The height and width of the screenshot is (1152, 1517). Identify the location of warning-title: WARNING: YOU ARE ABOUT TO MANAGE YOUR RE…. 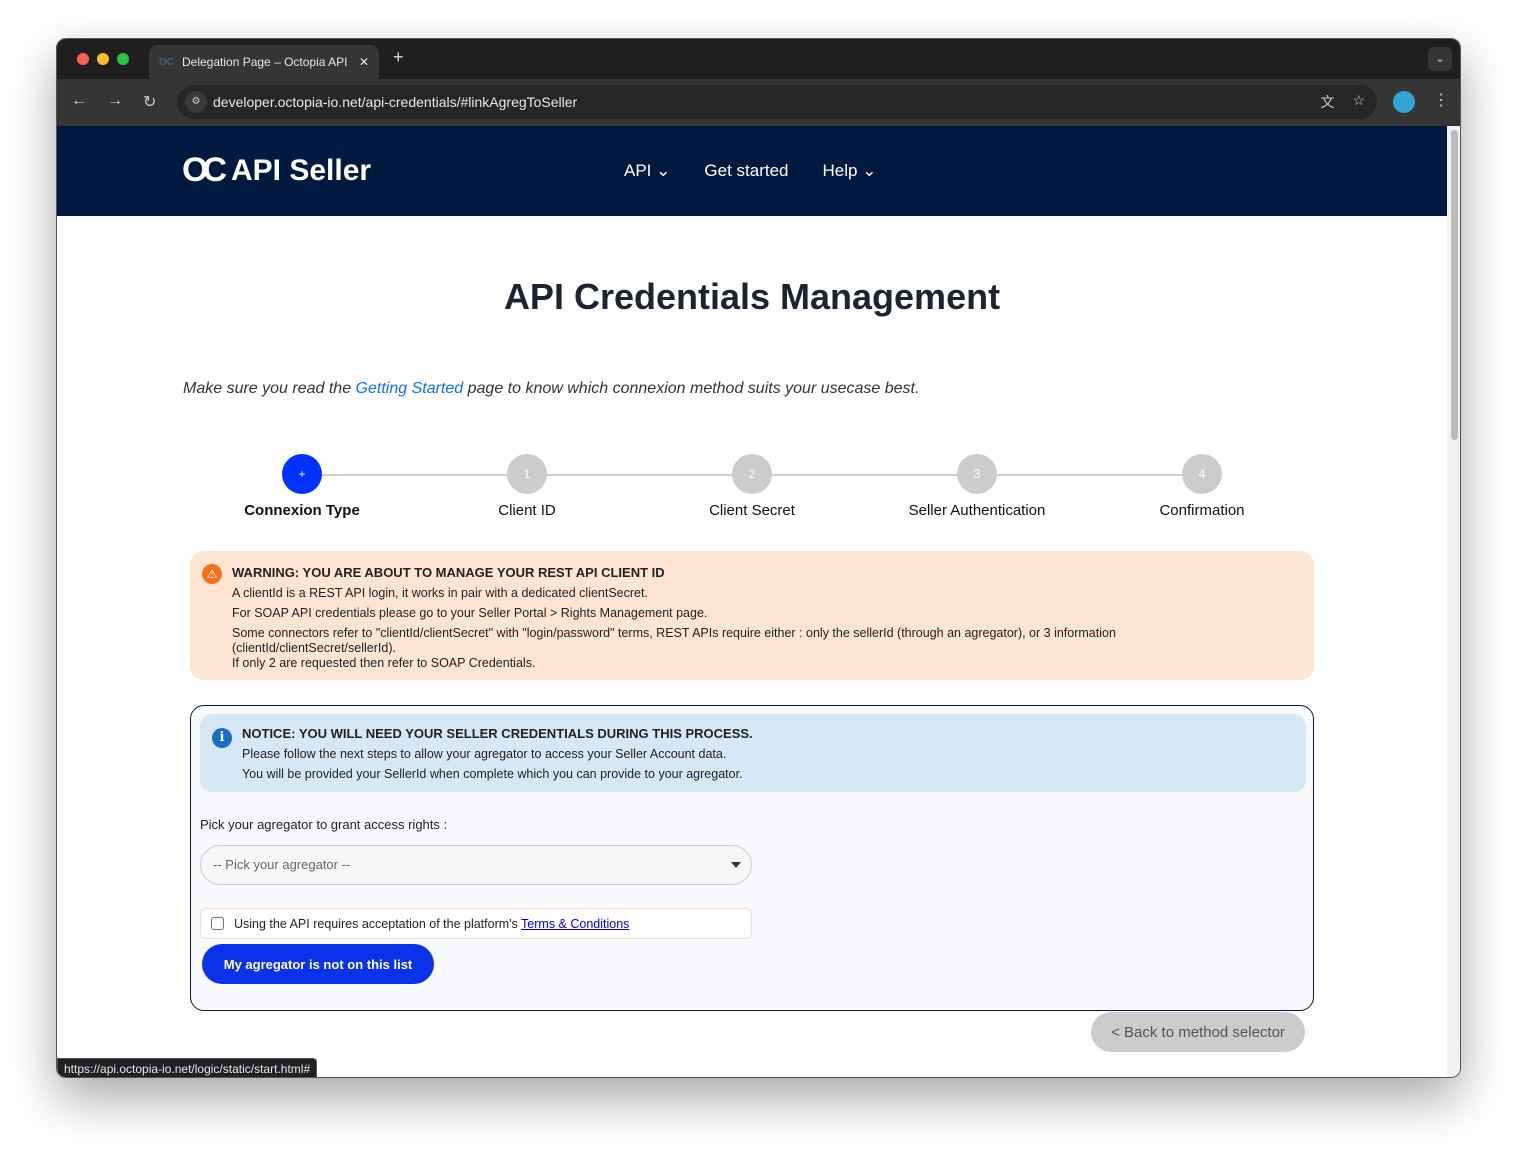
(448, 572).